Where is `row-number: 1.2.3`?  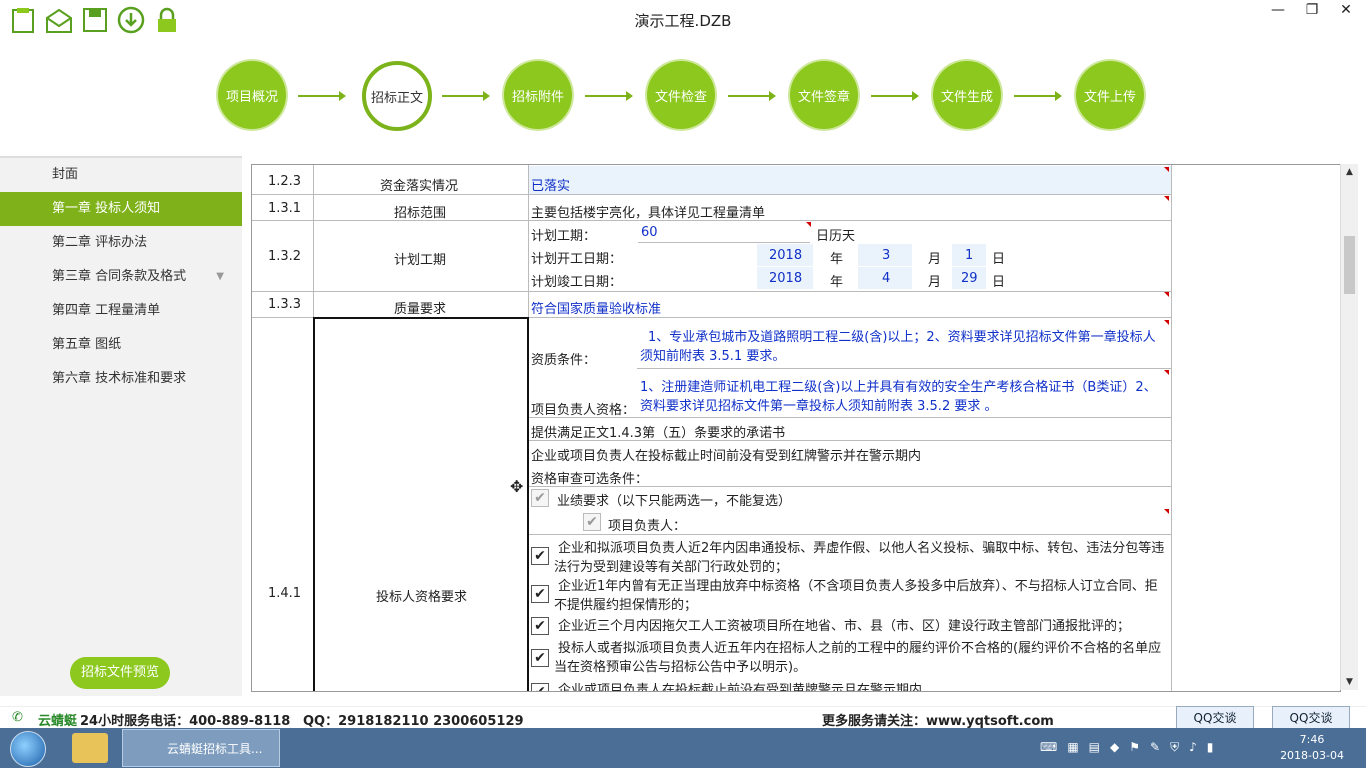
row-number: 1.2.3 is located at coordinates (285, 181).